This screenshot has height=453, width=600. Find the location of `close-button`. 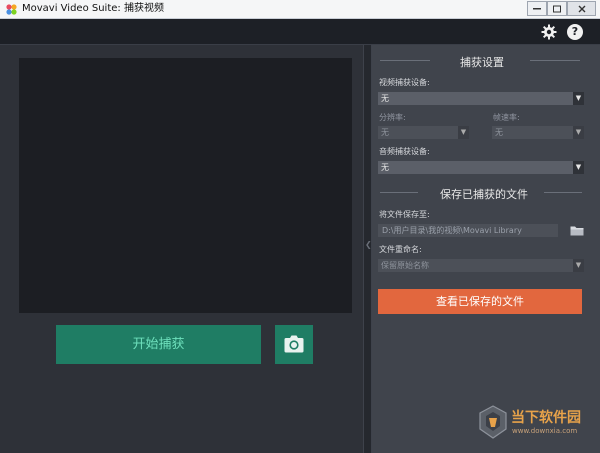

close-button is located at coordinates (581, 8).